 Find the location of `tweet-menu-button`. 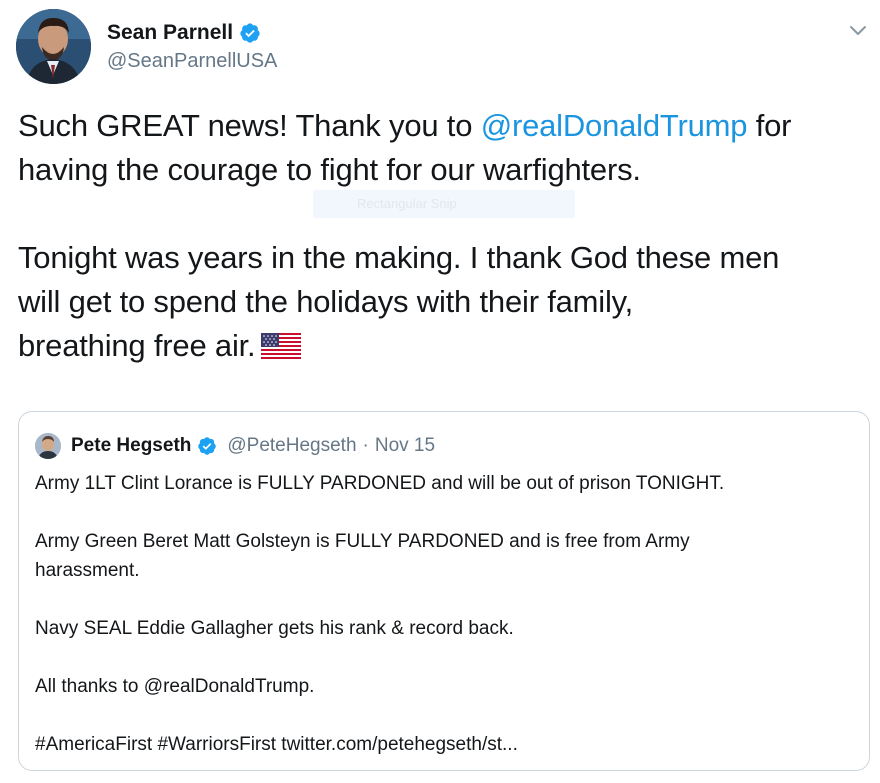

tweet-menu-button is located at coordinates (858, 31).